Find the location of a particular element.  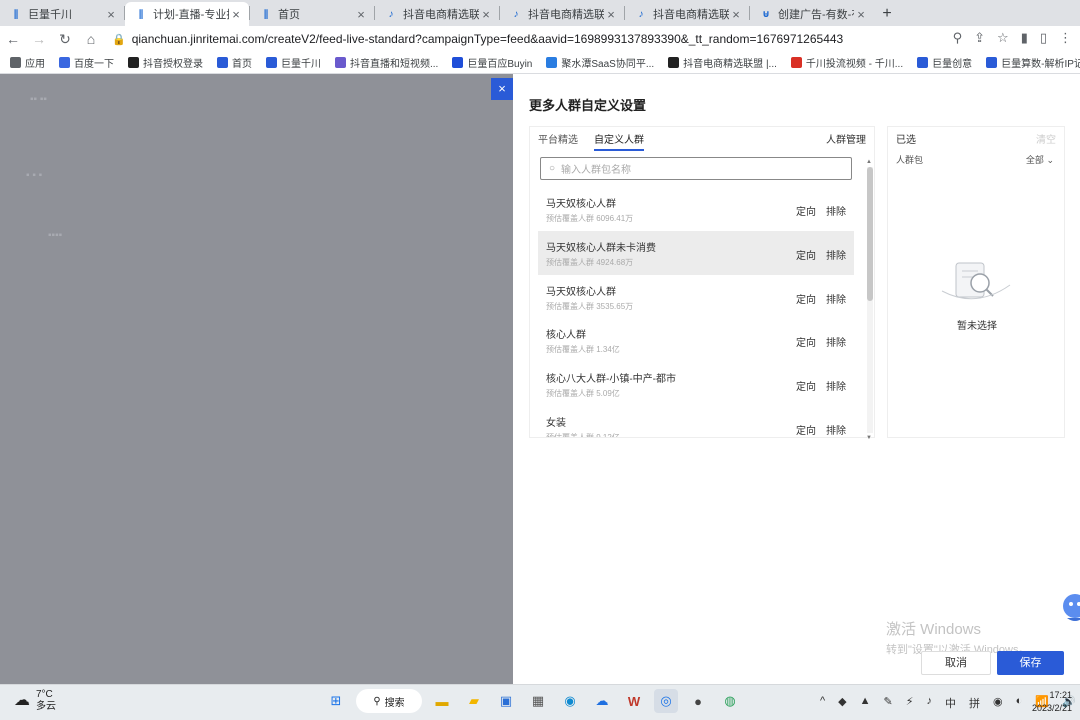

cloud-icon: ☁ is located at coordinates (602, 701).